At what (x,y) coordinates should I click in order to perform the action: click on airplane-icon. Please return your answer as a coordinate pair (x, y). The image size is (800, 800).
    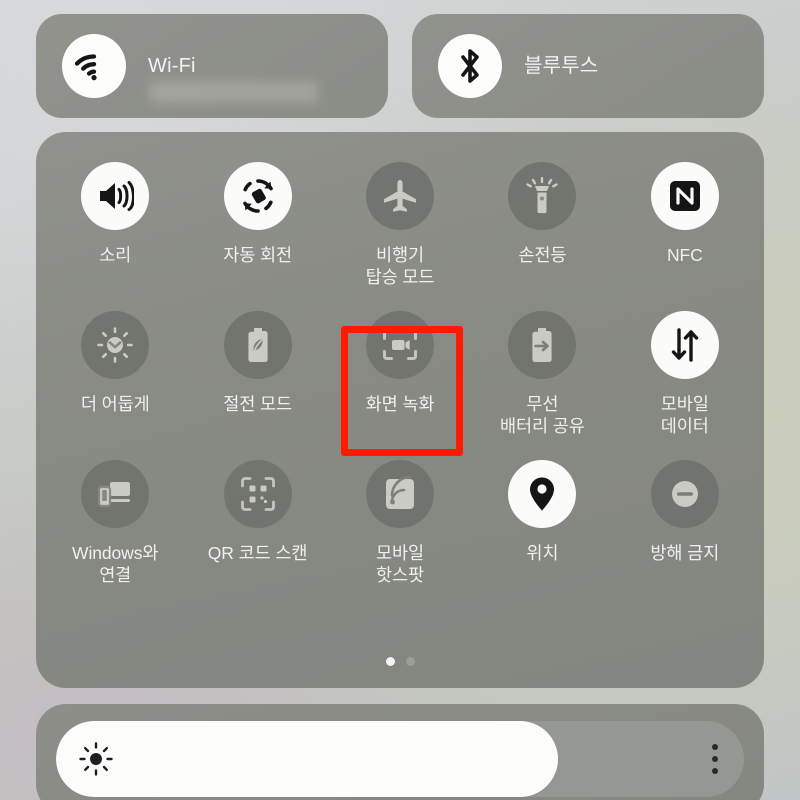
    Looking at the image, I should click on (399, 196).